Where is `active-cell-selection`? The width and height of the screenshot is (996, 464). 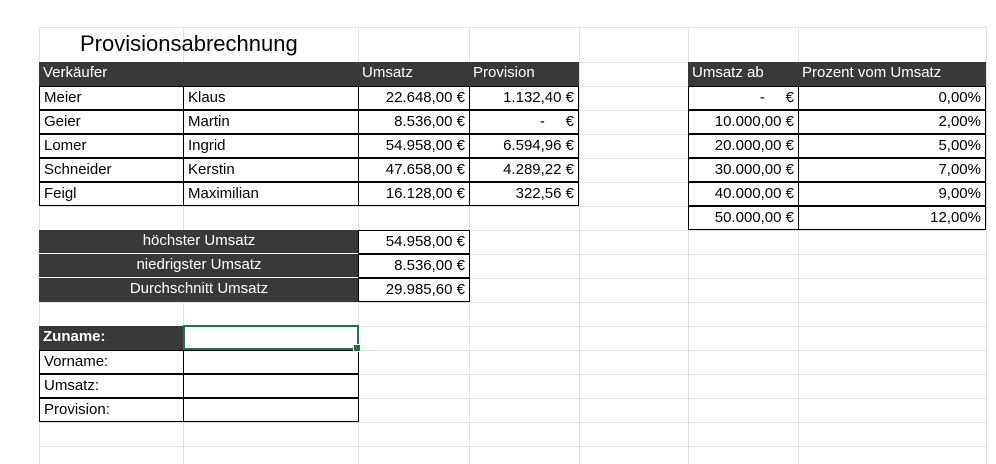
active-cell-selection is located at coordinates (272, 338).